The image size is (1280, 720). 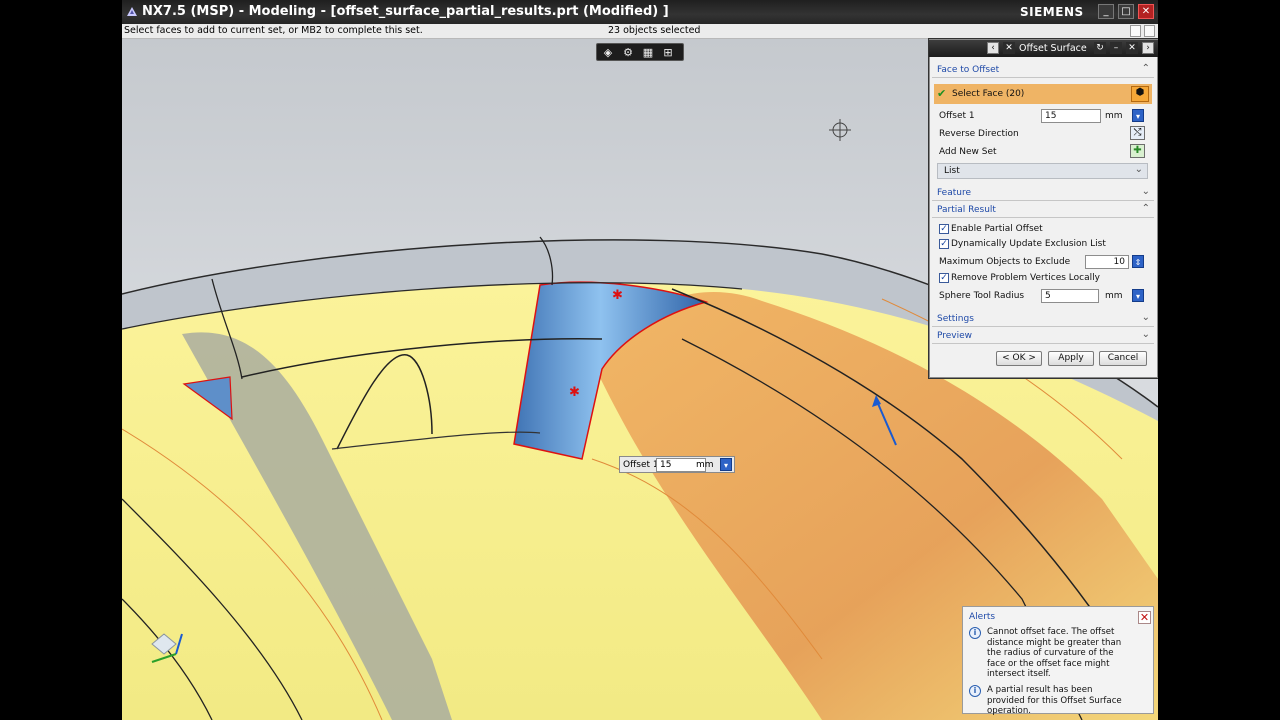 What do you see at coordinates (1043, 245) in the screenshot?
I see `dynamic-update-row: ✓ Dynamically Update Exclusion List` at bounding box center [1043, 245].